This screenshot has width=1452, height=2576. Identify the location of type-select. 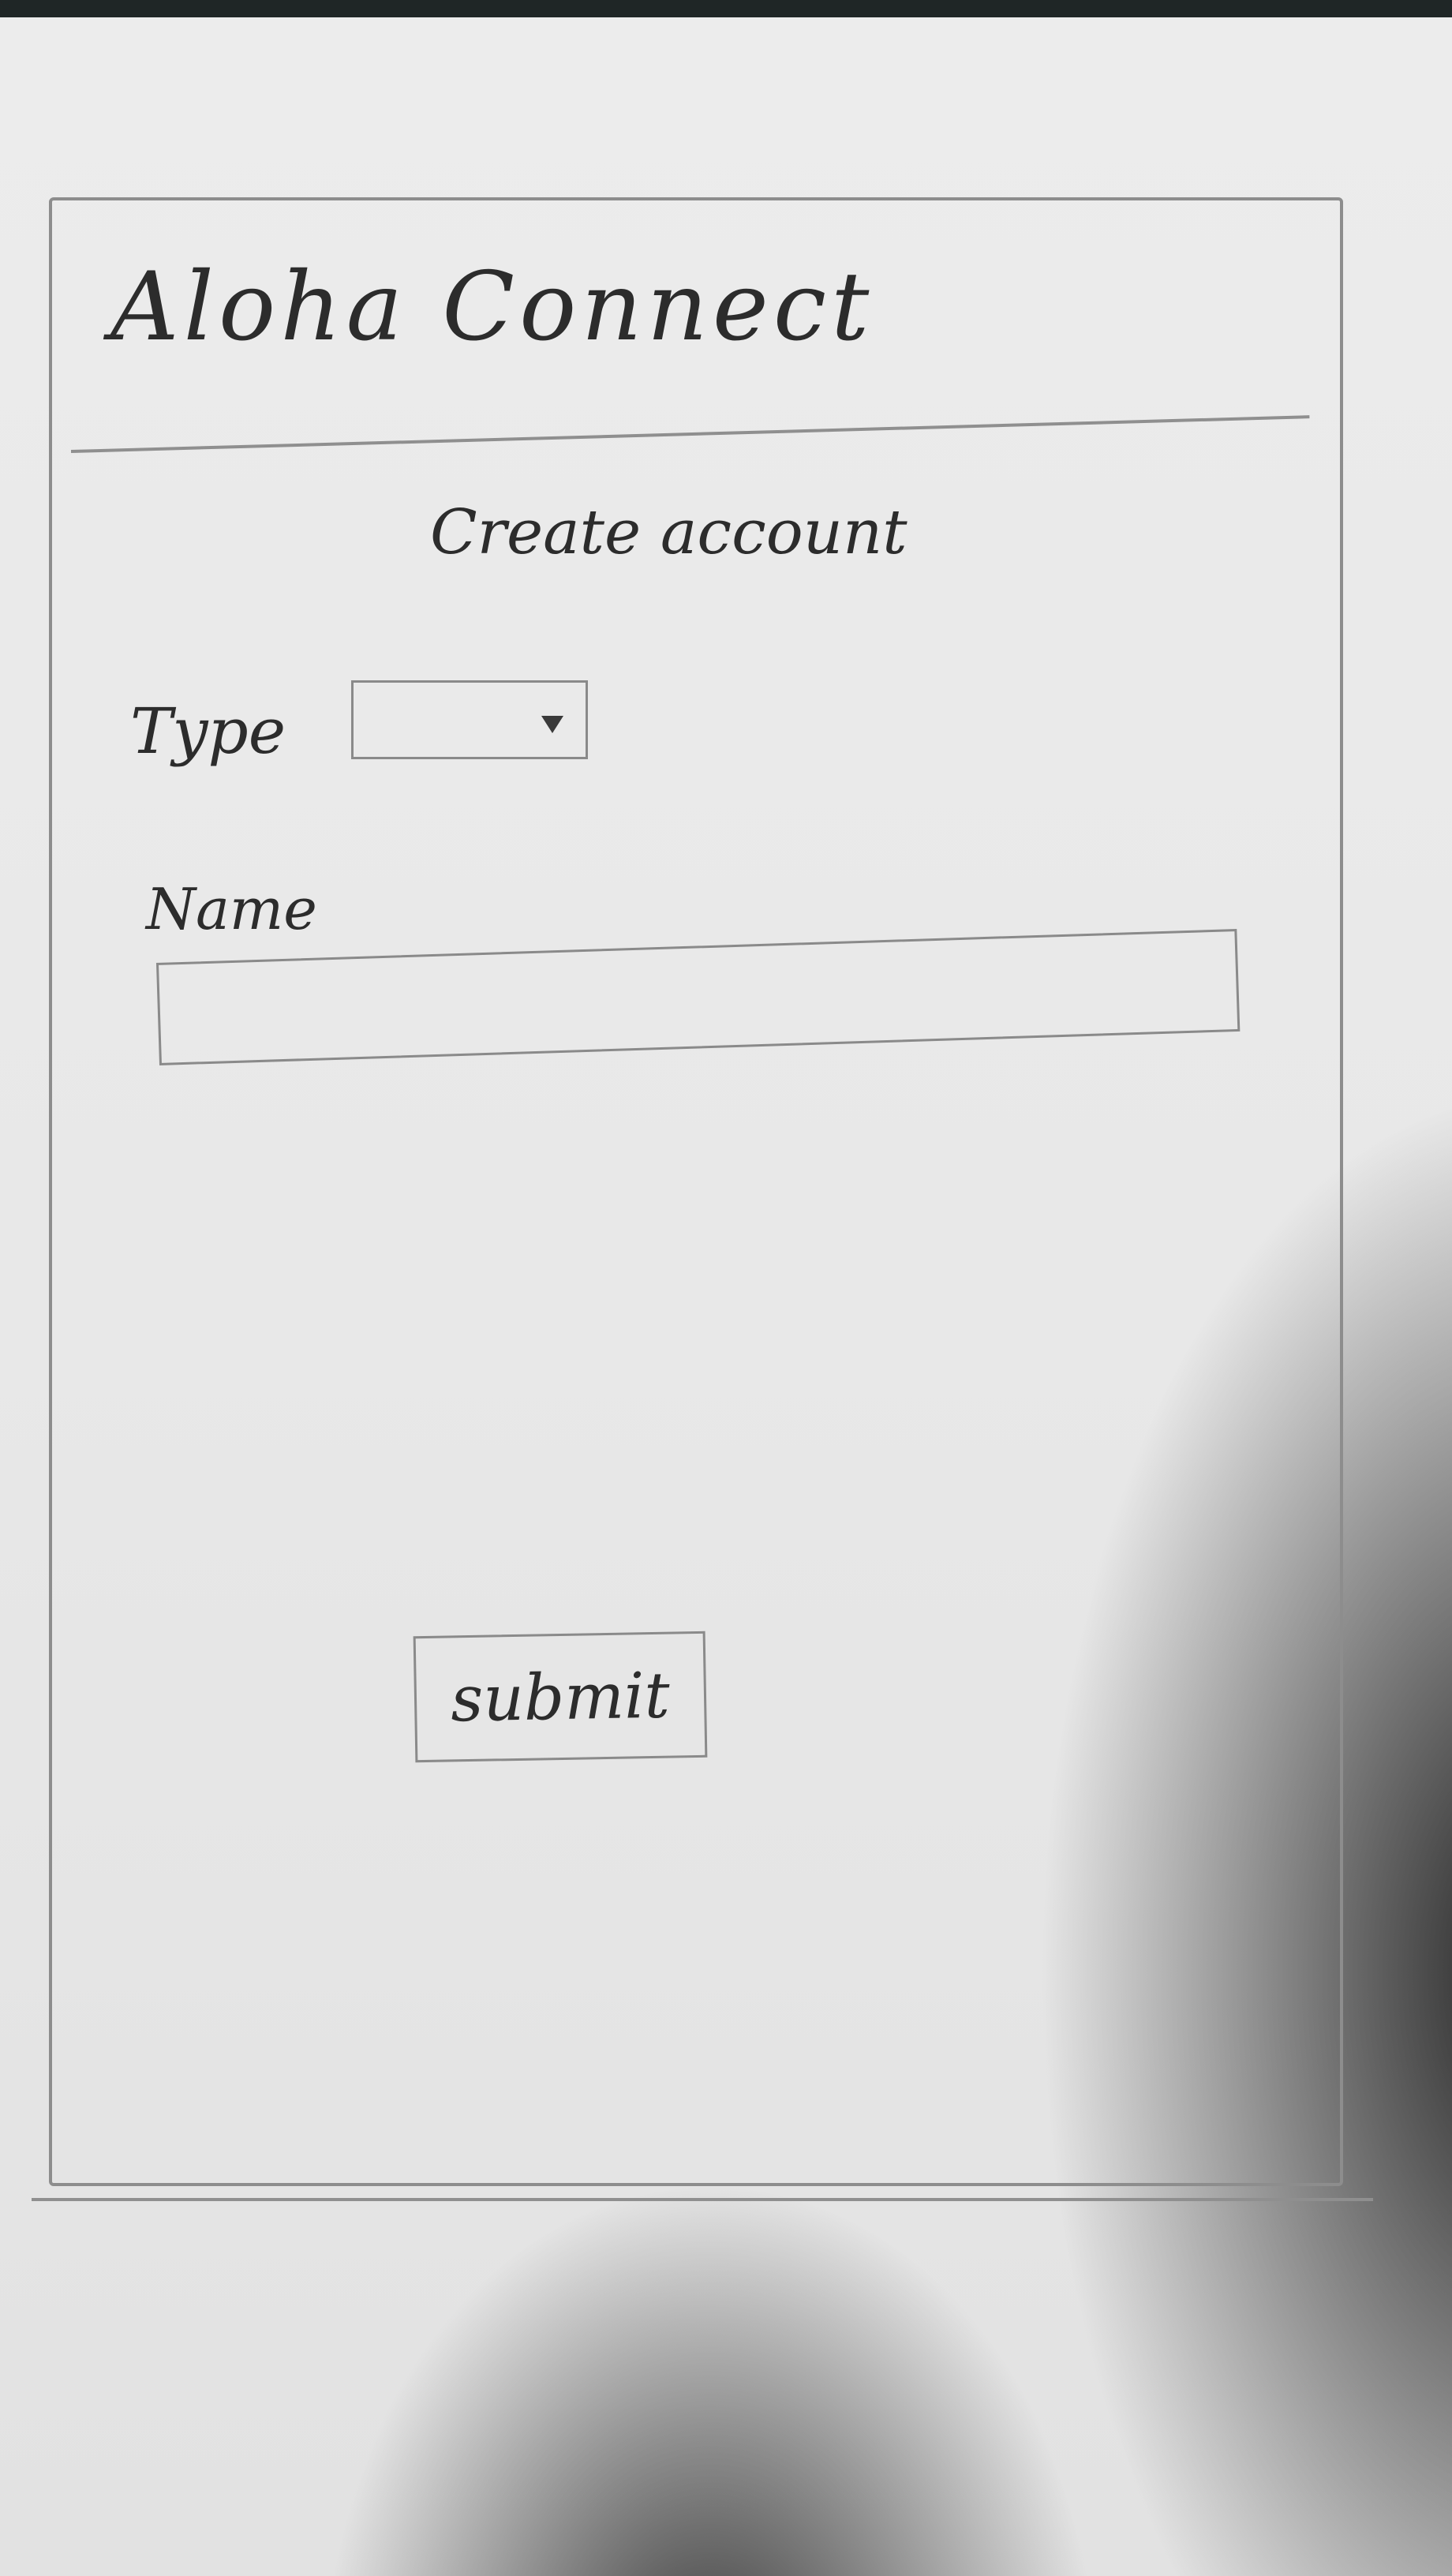
(469, 719).